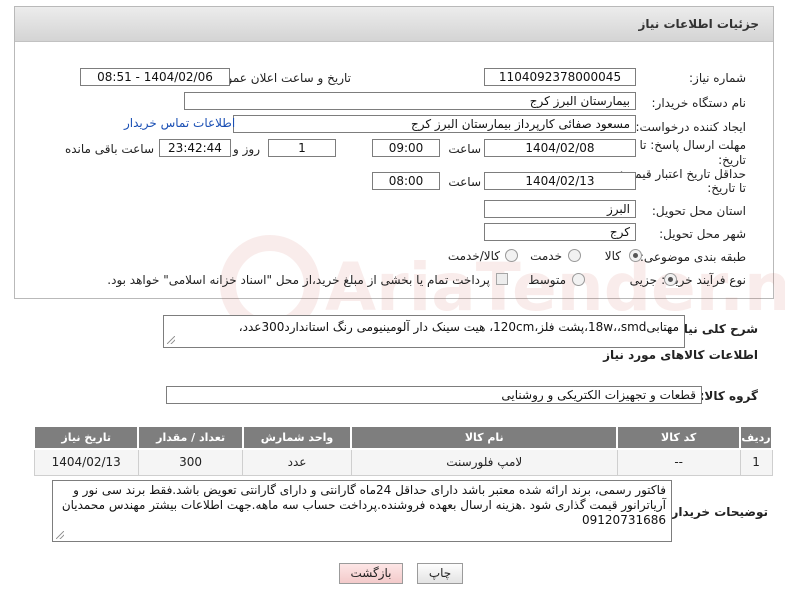 The width and height of the screenshot is (788, 598). What do you see at coordinates (574, 255) in the screenshot?
I see `category-radio-service` at bounding box center [574, 255].